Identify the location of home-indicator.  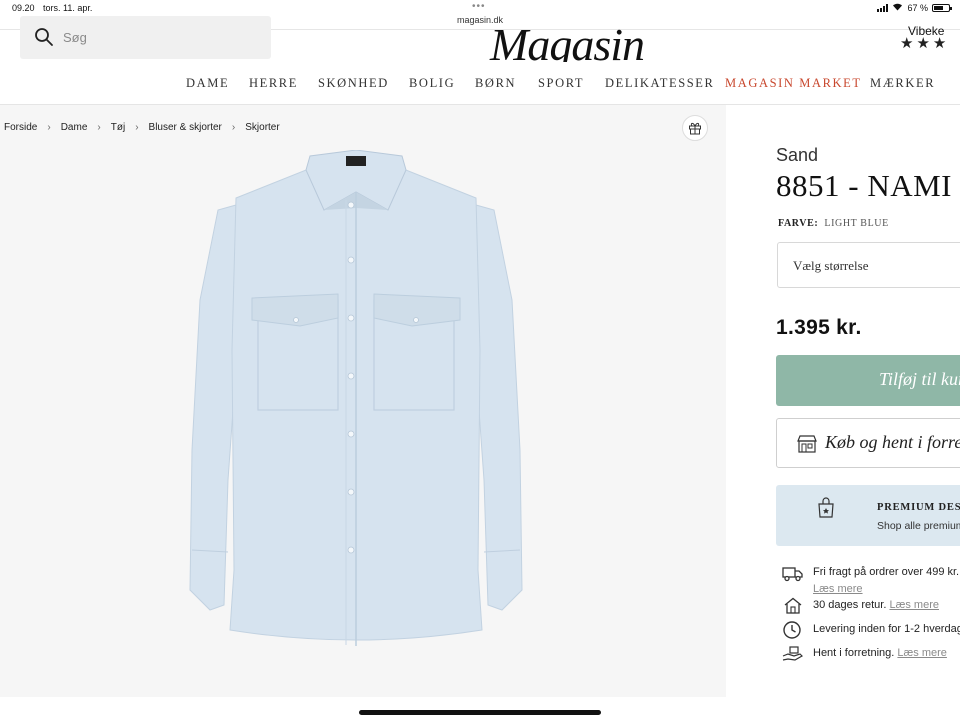
(480, 712).